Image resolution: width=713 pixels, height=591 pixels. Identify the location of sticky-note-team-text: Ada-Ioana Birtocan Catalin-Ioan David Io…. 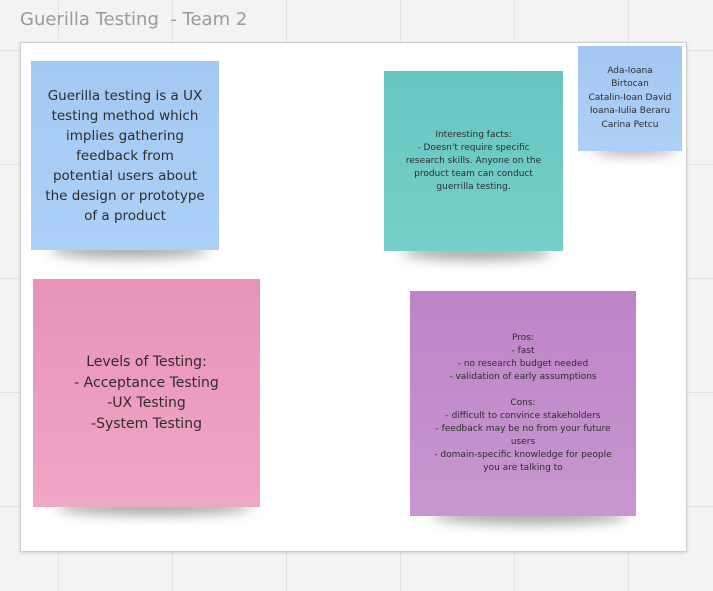
(630, 97).